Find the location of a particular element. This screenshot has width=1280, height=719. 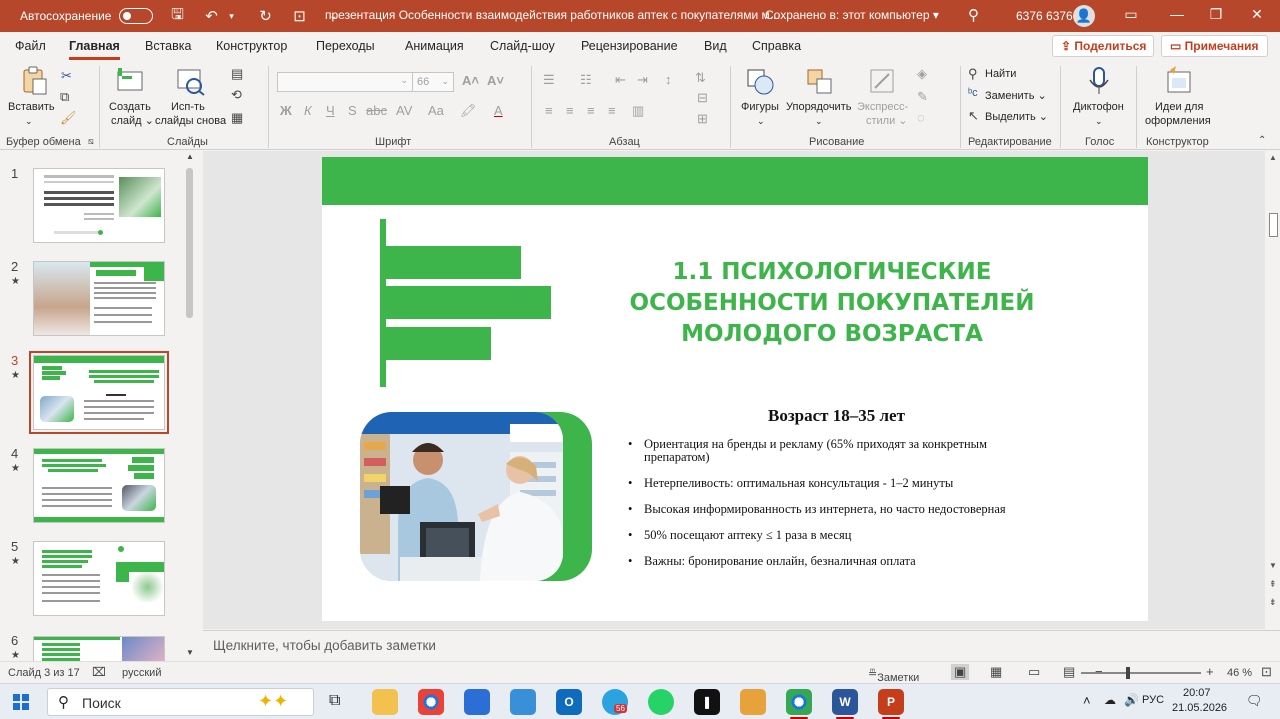

sublime-icon is located at coordinates (753, 702).